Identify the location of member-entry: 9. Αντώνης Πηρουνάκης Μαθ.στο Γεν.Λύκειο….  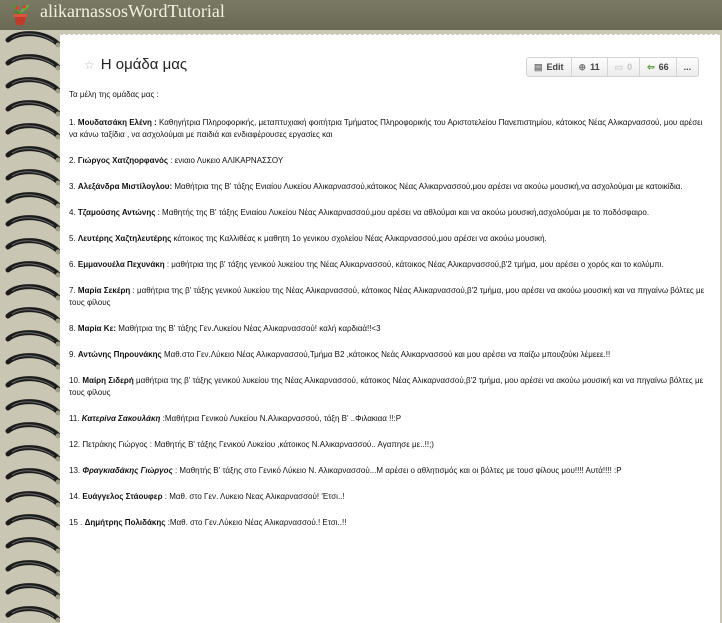
(389, 355).